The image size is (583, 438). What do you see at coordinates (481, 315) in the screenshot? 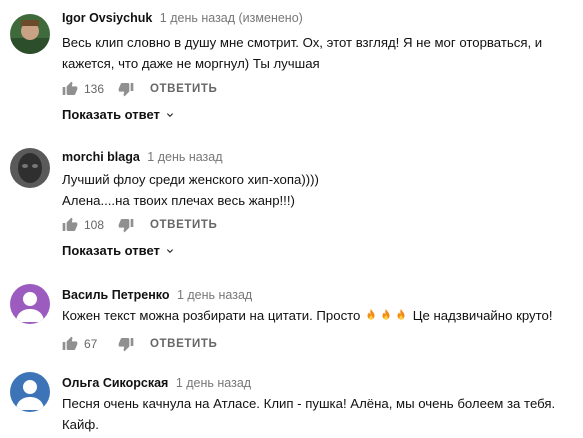
I see `comment-text-part: Це надзвичайно круто!` at bounding box center [481, 315].